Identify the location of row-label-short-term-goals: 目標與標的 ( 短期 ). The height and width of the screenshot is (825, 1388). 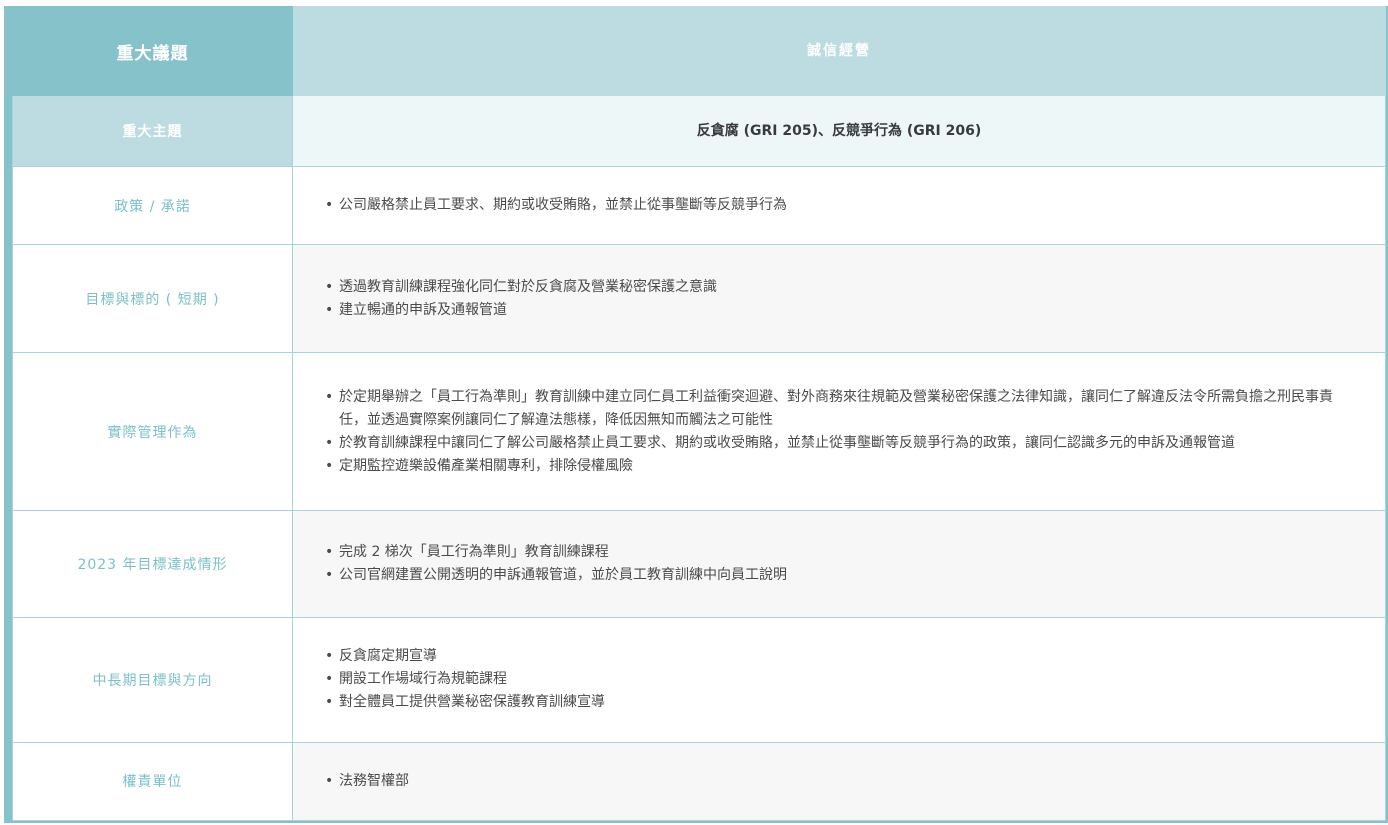
(152, 299).